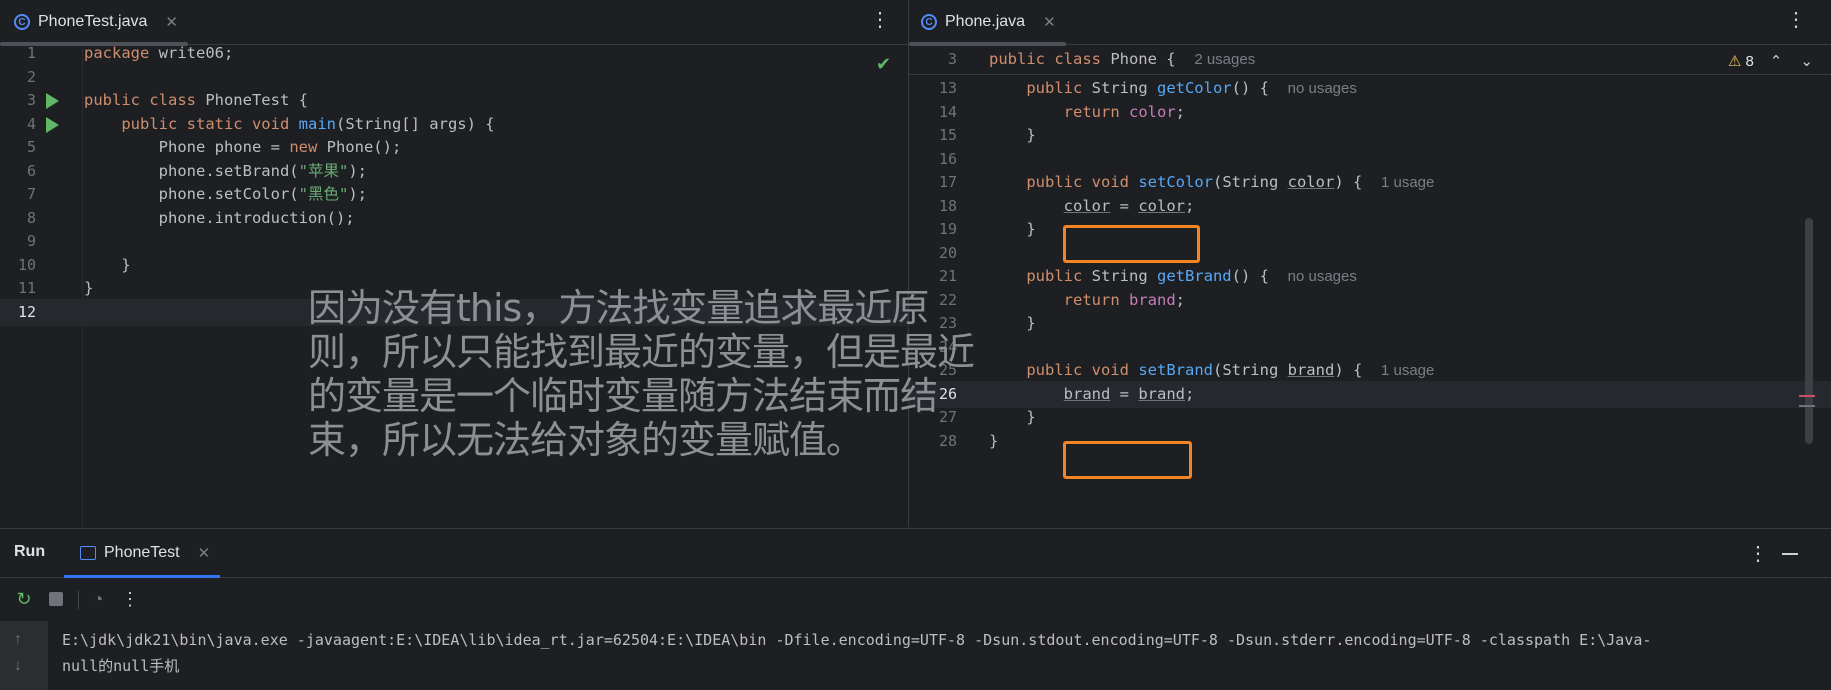 This screenshot has width=1831, height=690. Describe the element at coordinates (93, 21) in the screenshot. I see `tab-label: PhoneTest.java` at that location.